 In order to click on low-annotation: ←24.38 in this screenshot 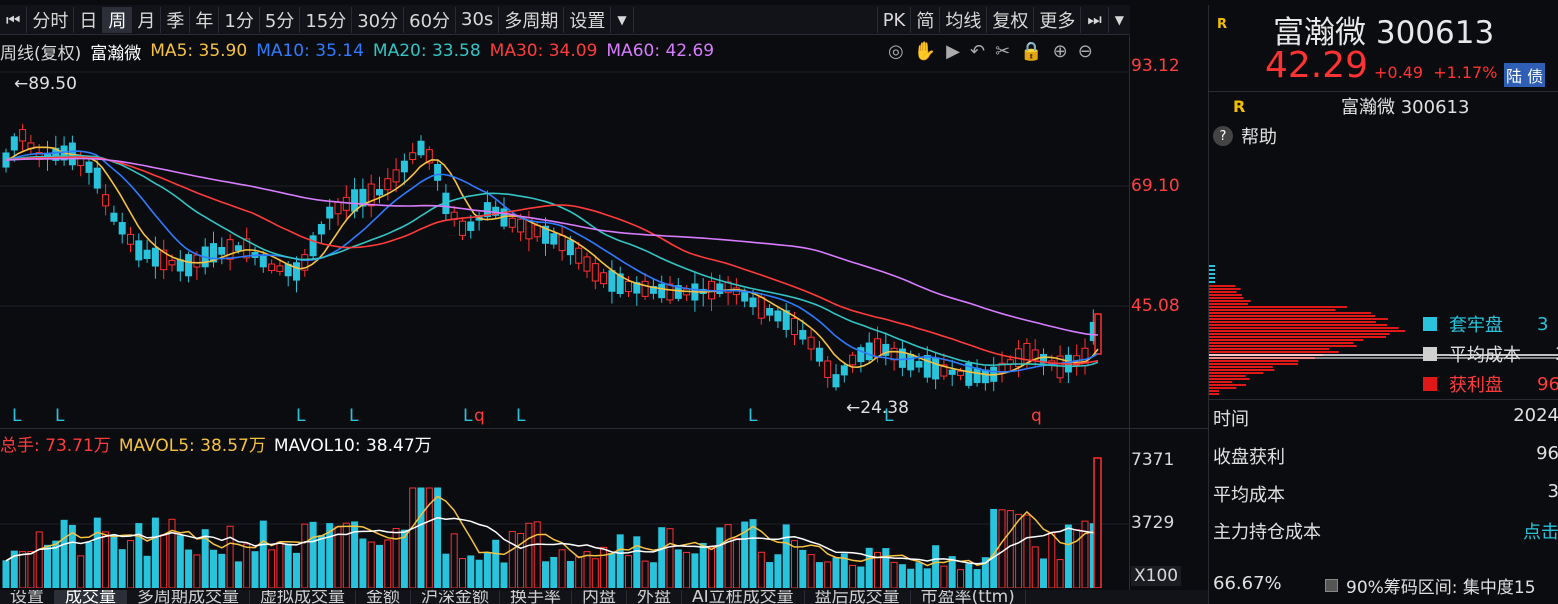, I will do `click(877, 408)`.